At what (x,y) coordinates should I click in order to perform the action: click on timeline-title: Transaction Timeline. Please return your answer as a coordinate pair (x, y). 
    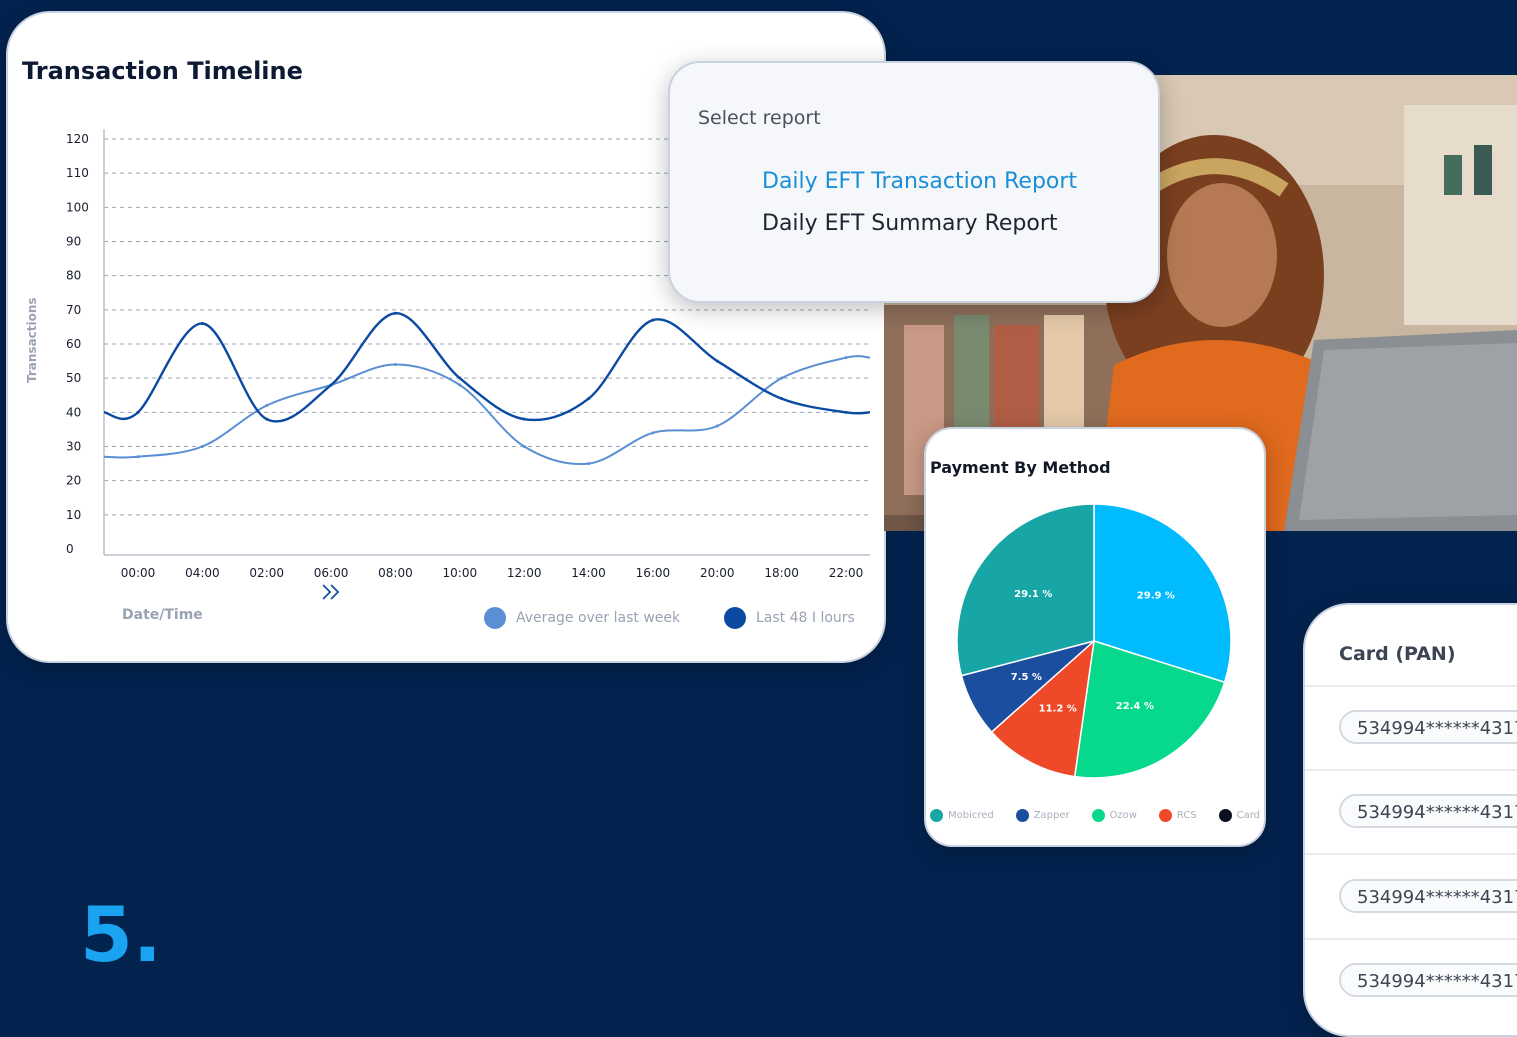
    Looking at the image, I should click on (162, 71).